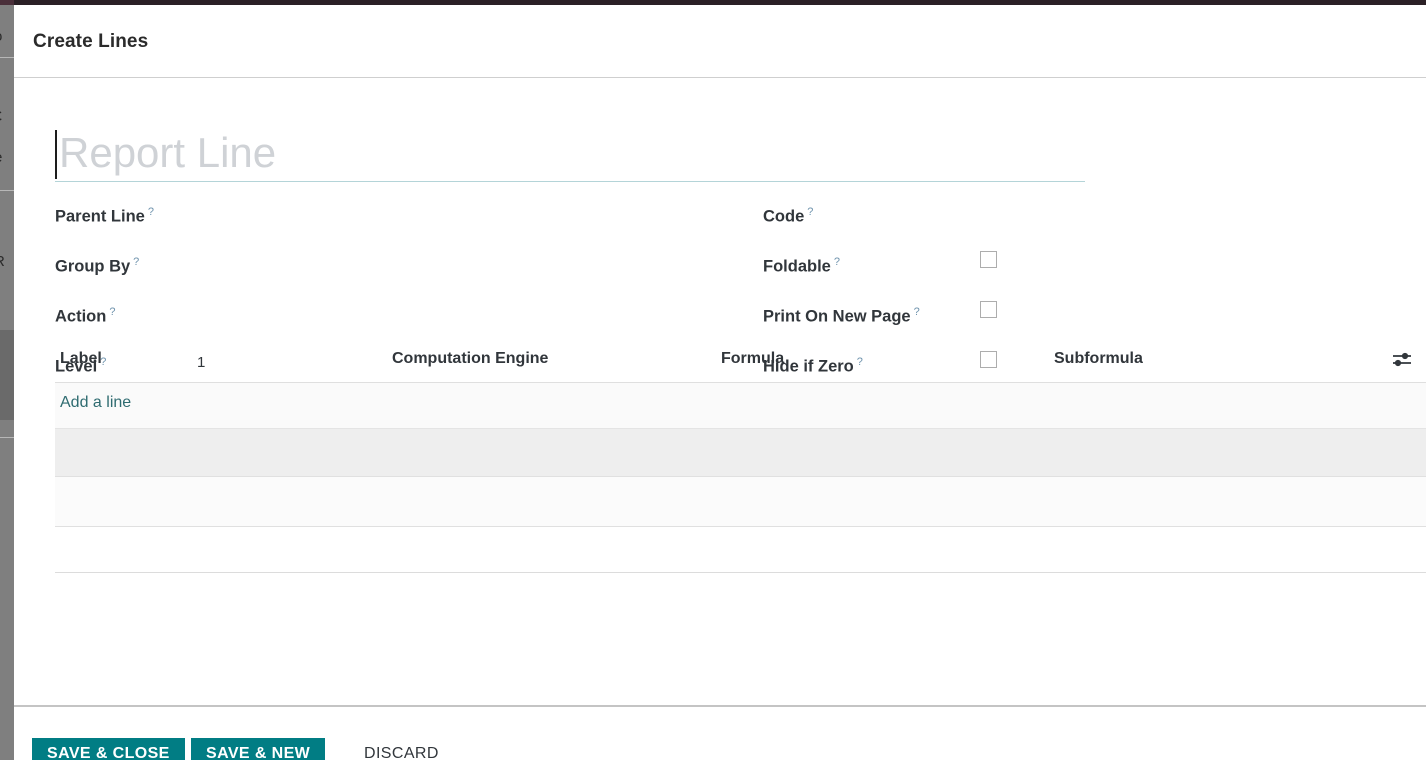 This screenshot has width=1426, height=760. I want to click on backdrop-shade, so click(7, 375).